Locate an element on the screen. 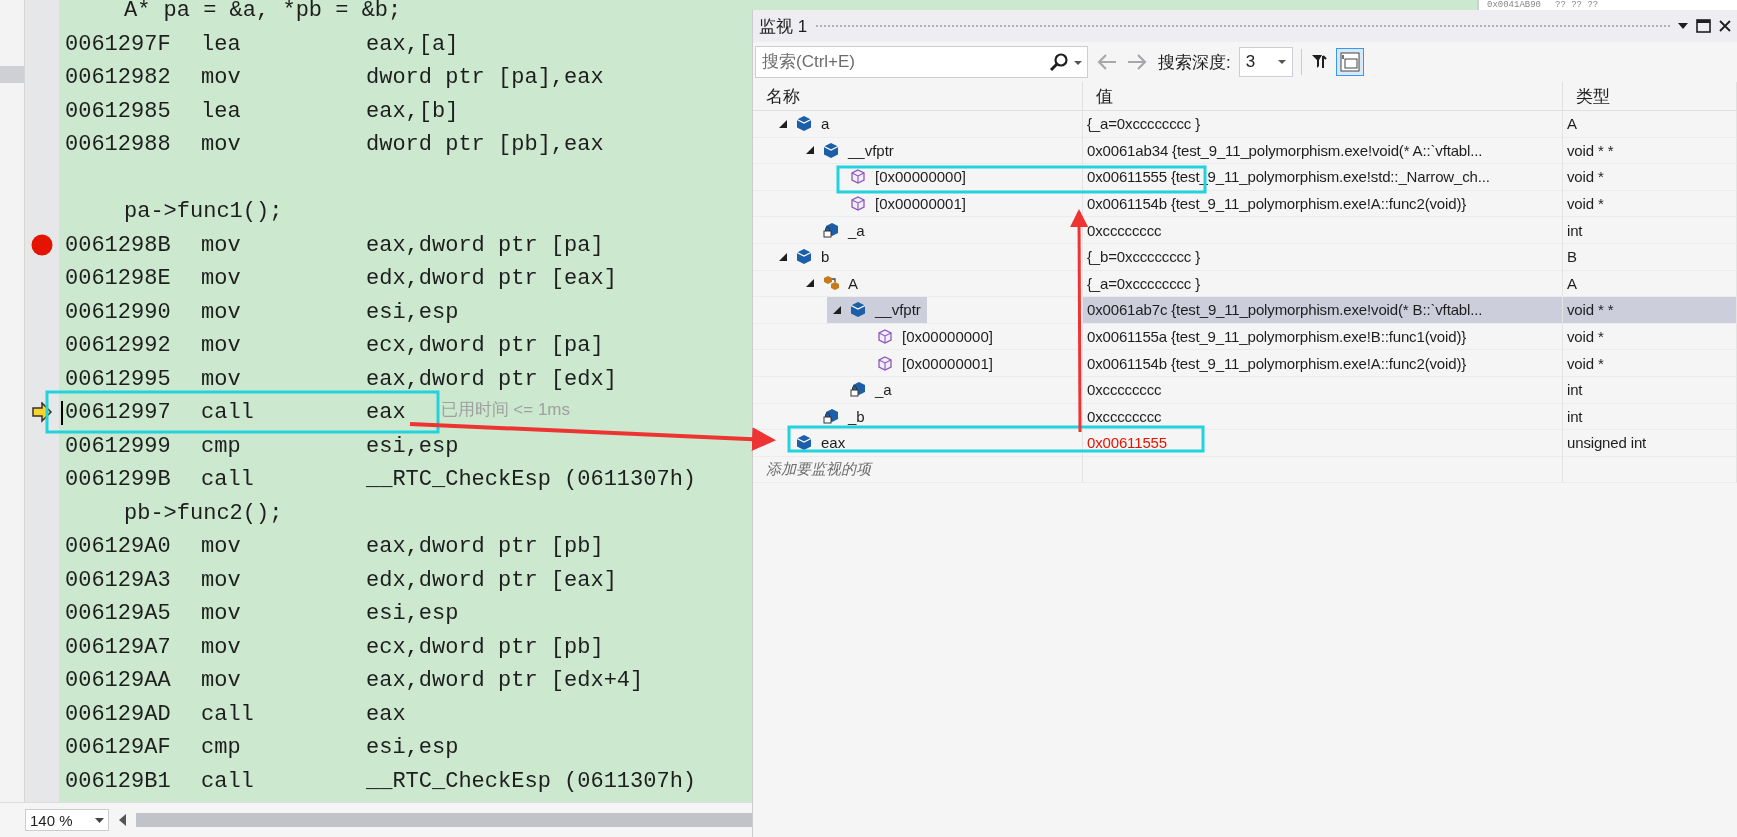  type-cell: A is located at coordinates (1650, 124).